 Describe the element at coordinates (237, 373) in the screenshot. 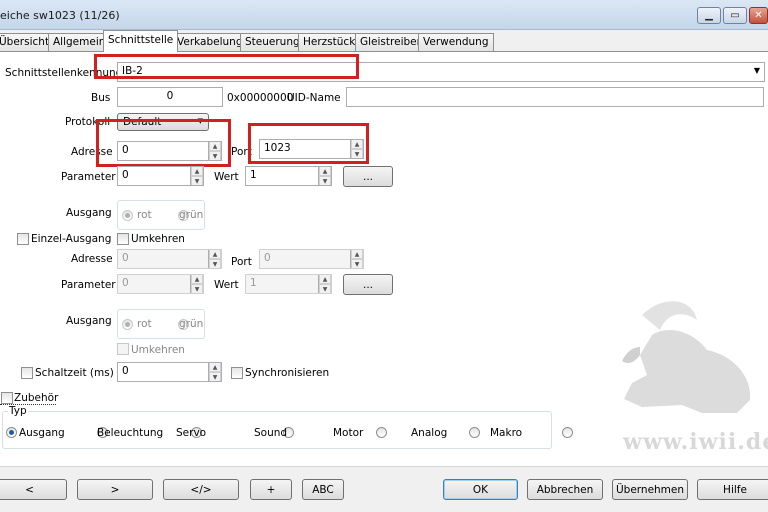

I see `sync-checkbox` at that location.